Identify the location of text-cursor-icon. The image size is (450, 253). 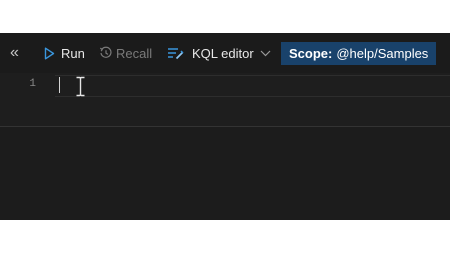
(80, 86).